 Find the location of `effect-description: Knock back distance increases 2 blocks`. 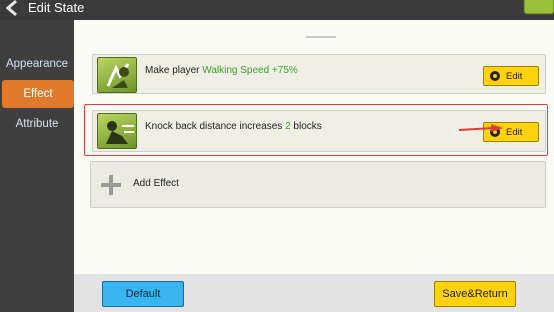

effect-description: Knock back distance increases 2 blocks is located at coordinates (233, 126).